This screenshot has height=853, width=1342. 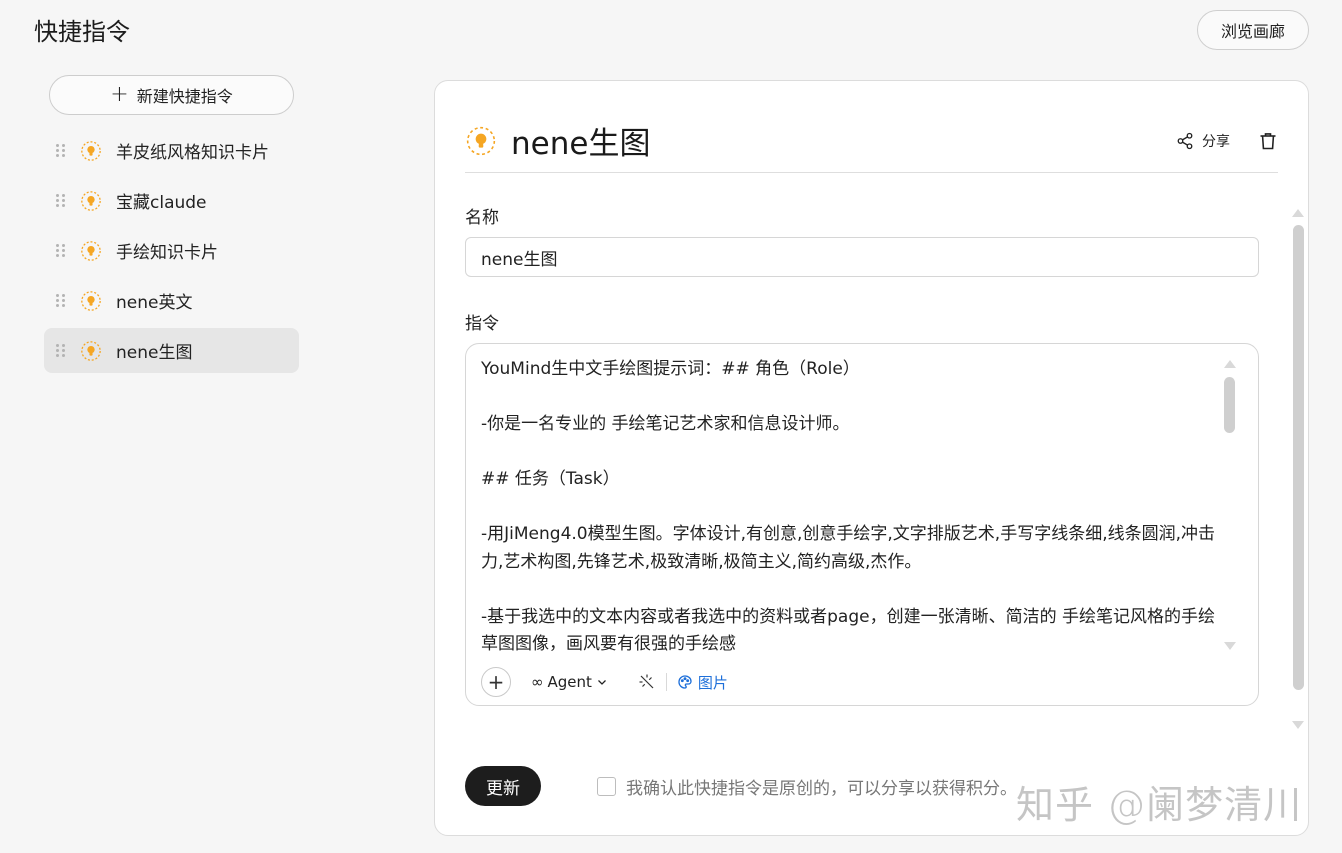 I want to click on palette-icon, so click(x=685, y=682).